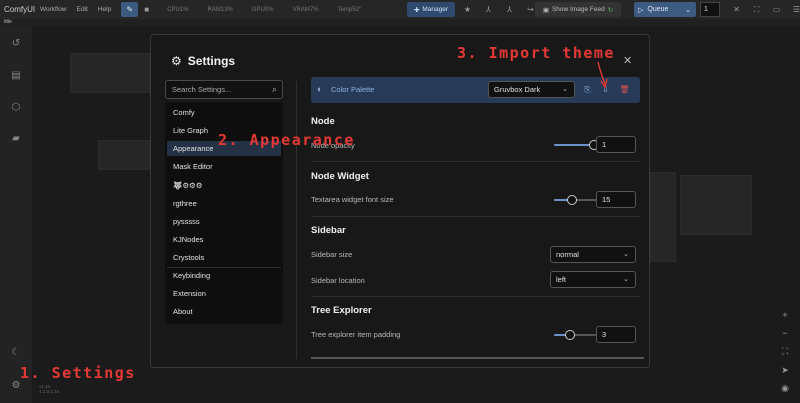  Describe the element at coordinates (593, 279) in the screenshot. I see `sidebar-location-select: left ⌄` at that location.